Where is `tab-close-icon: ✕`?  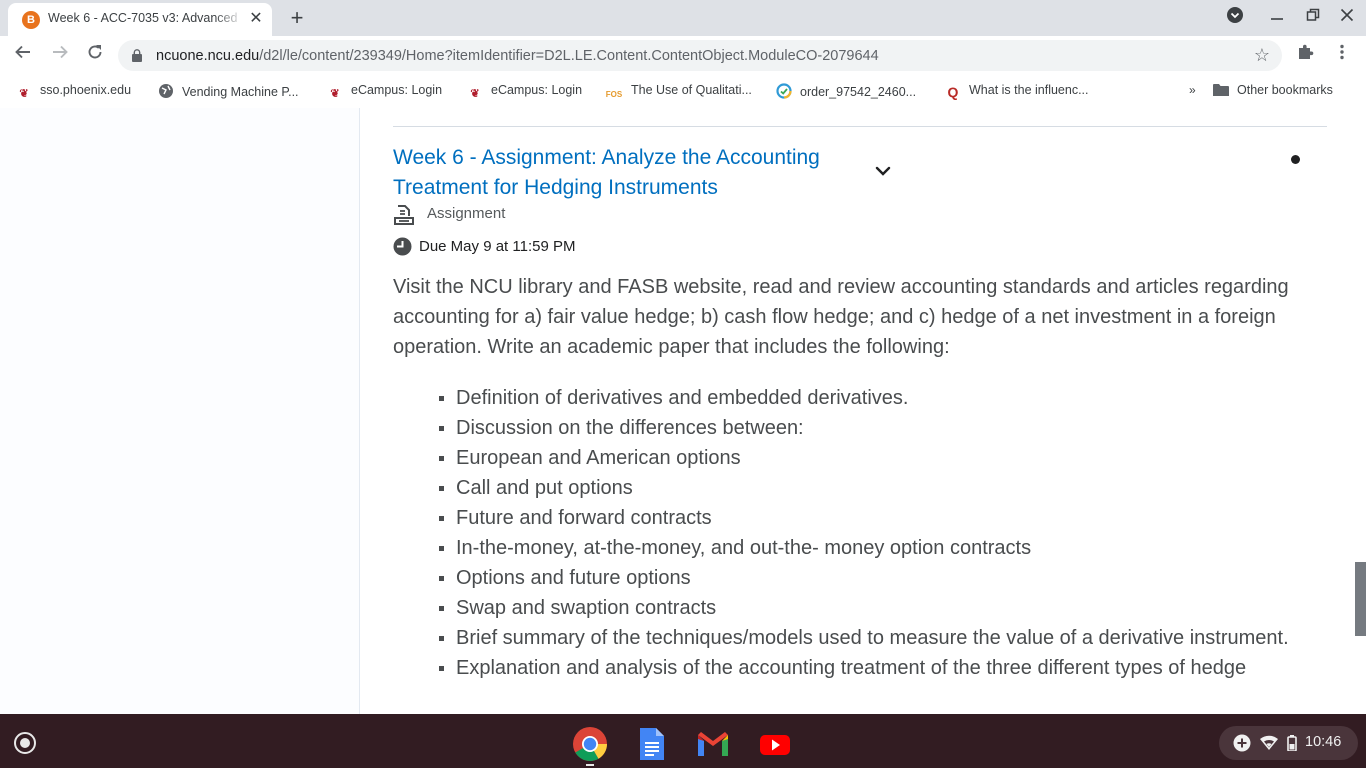
tab-close-icon: ✕ is located at coordinates (256, 19).